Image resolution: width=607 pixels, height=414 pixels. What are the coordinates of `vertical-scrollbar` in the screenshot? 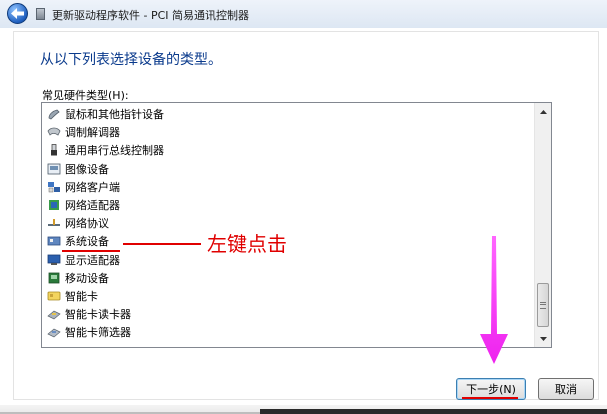 It's located at (542, 225).